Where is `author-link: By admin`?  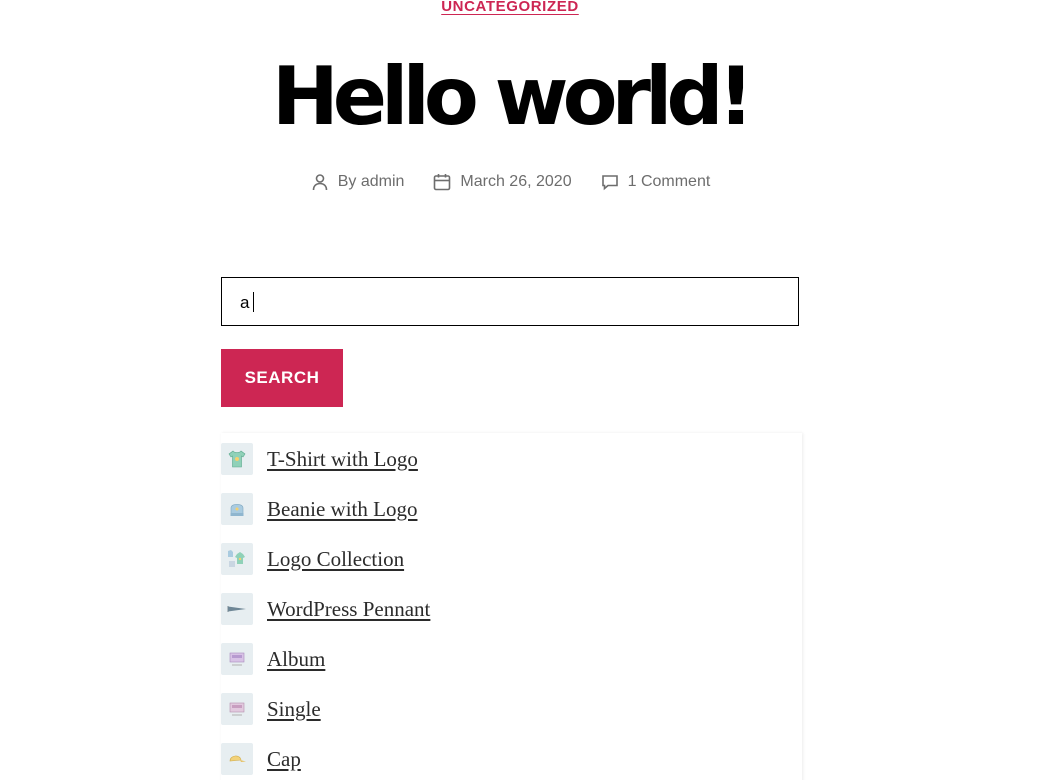
author-link: By admin is located at coordinates (371, 182).